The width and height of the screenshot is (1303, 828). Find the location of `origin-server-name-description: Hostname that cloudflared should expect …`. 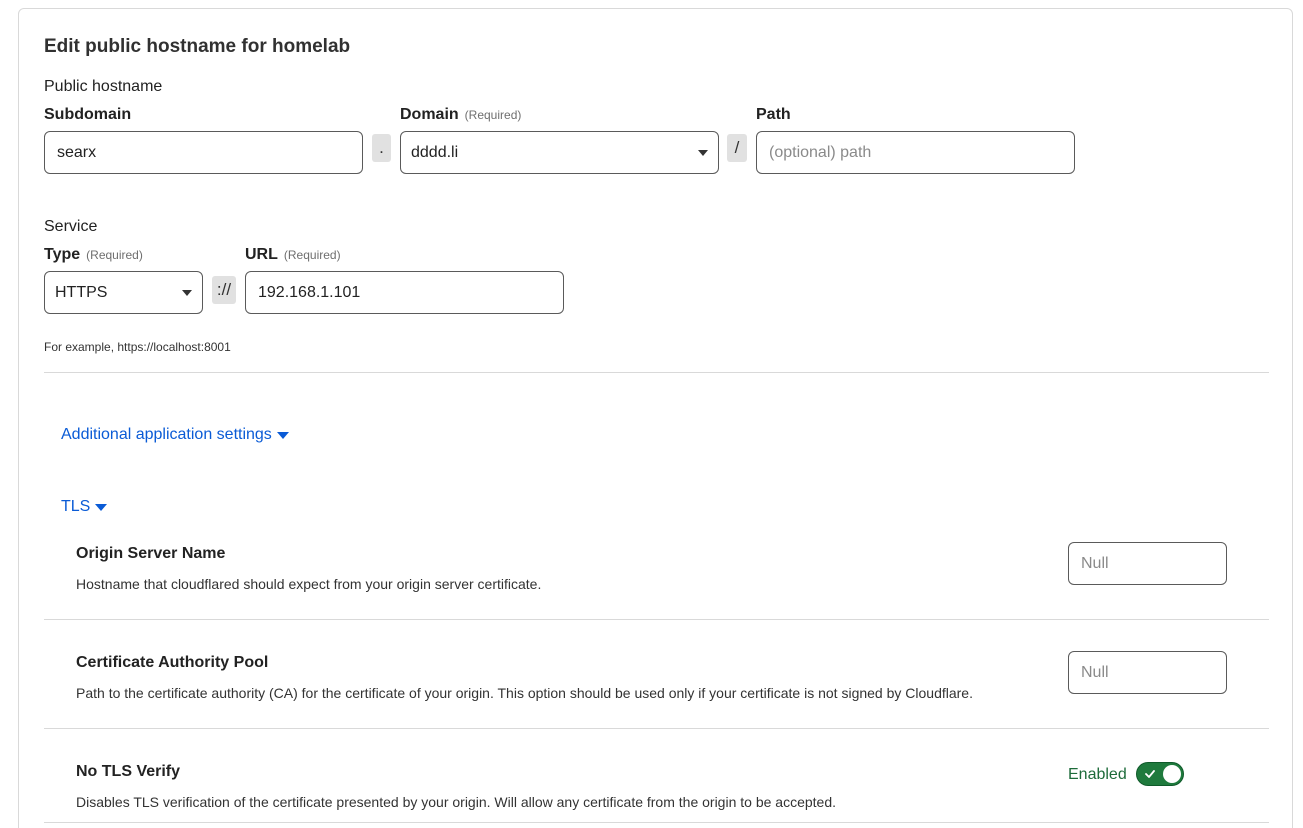

origin-server-name-description: Hostname that cloudflared should expect … is located at coordinates (309, 584).